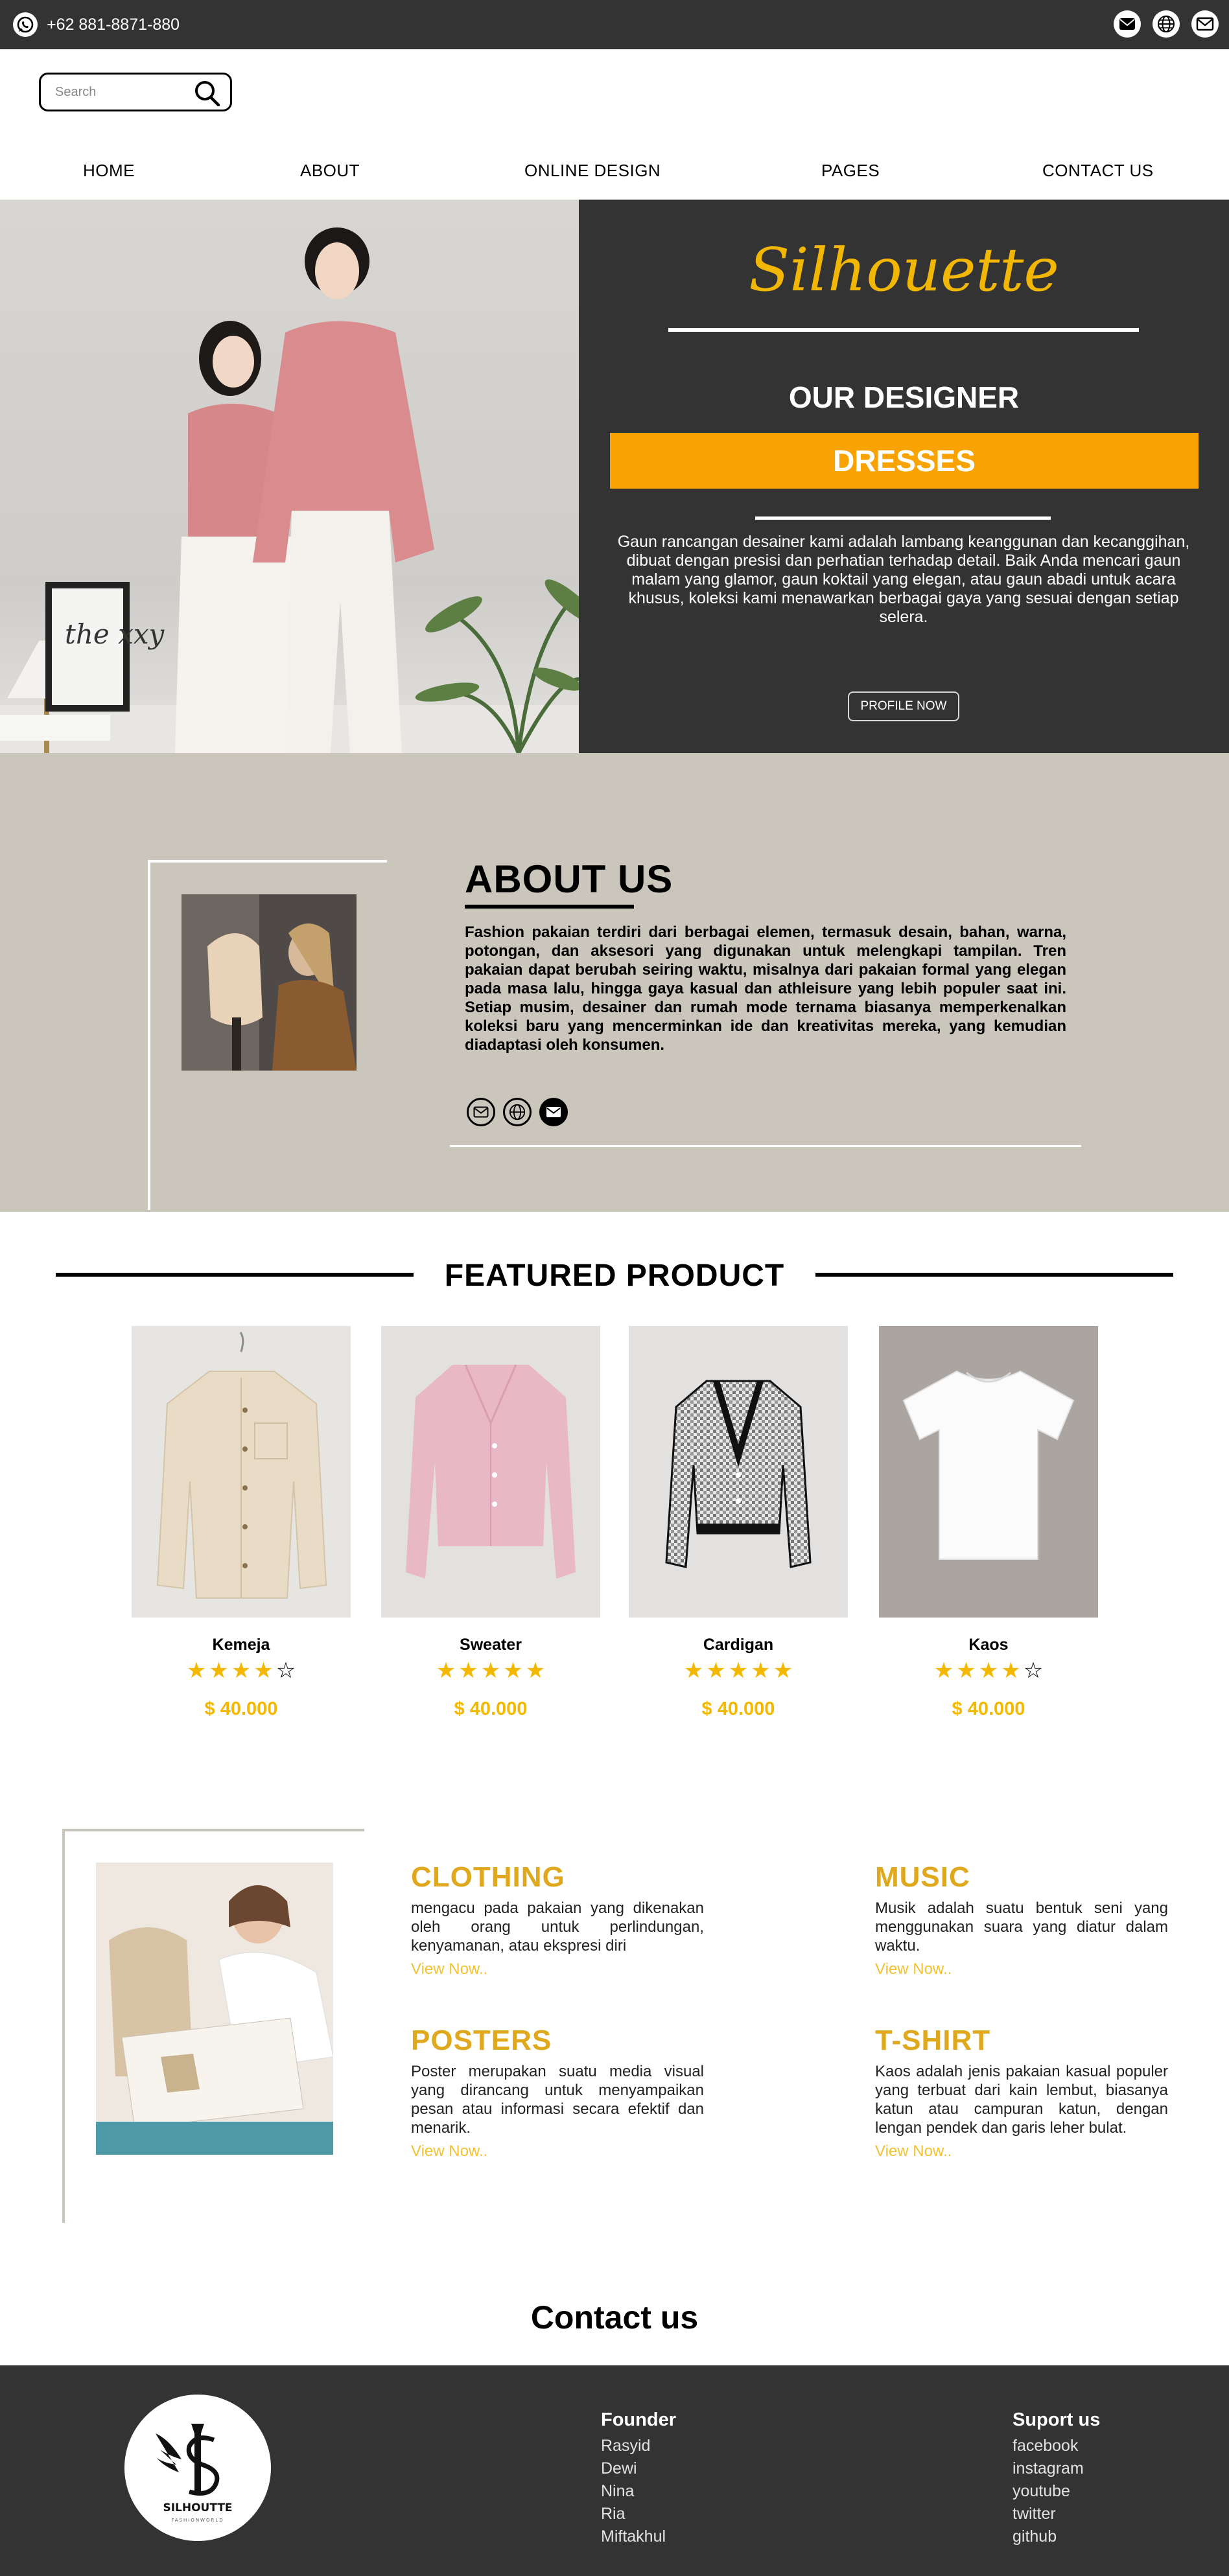 Image resolution: width=1229 pixels, height=2576 pixels. Describe the element at coordinates (569, 879) in the screenshot. I see `about-title: ABOUT US` at that location.